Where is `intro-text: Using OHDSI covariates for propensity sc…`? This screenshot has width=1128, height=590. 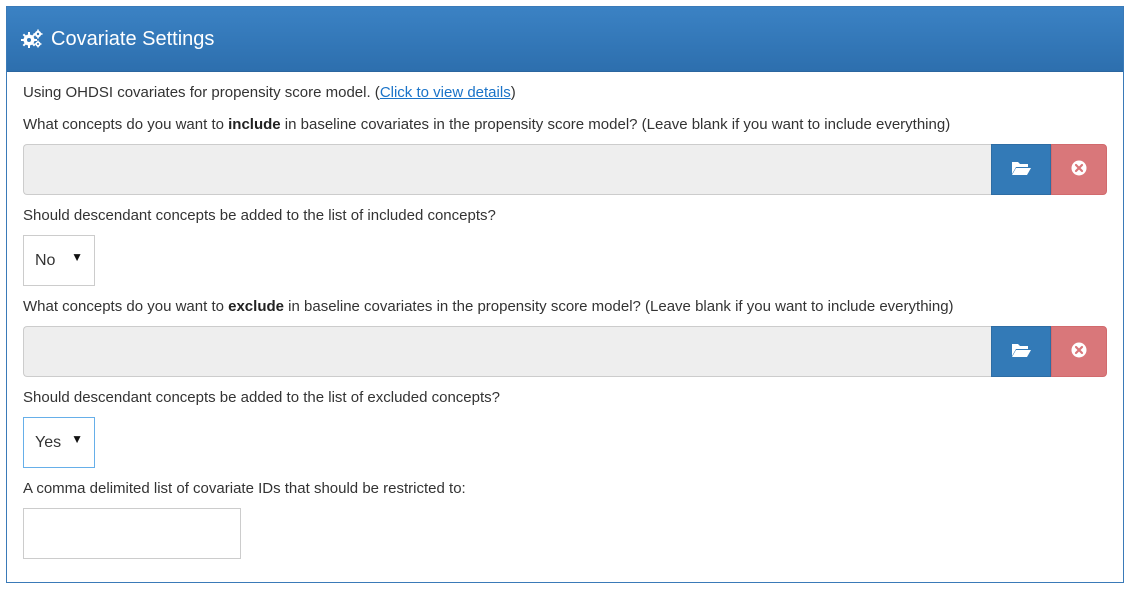 intro-text: Using OHDSI covariates for propensity sc… is located at coordinates (269, 92).